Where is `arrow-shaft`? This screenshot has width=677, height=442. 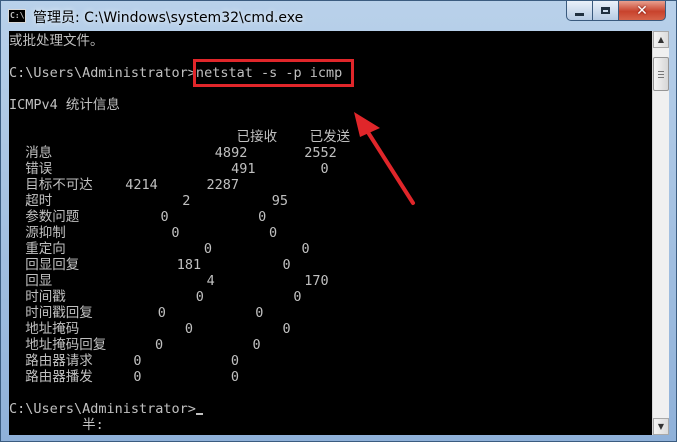 arrow-shaft is located at coordinates (388, 164).